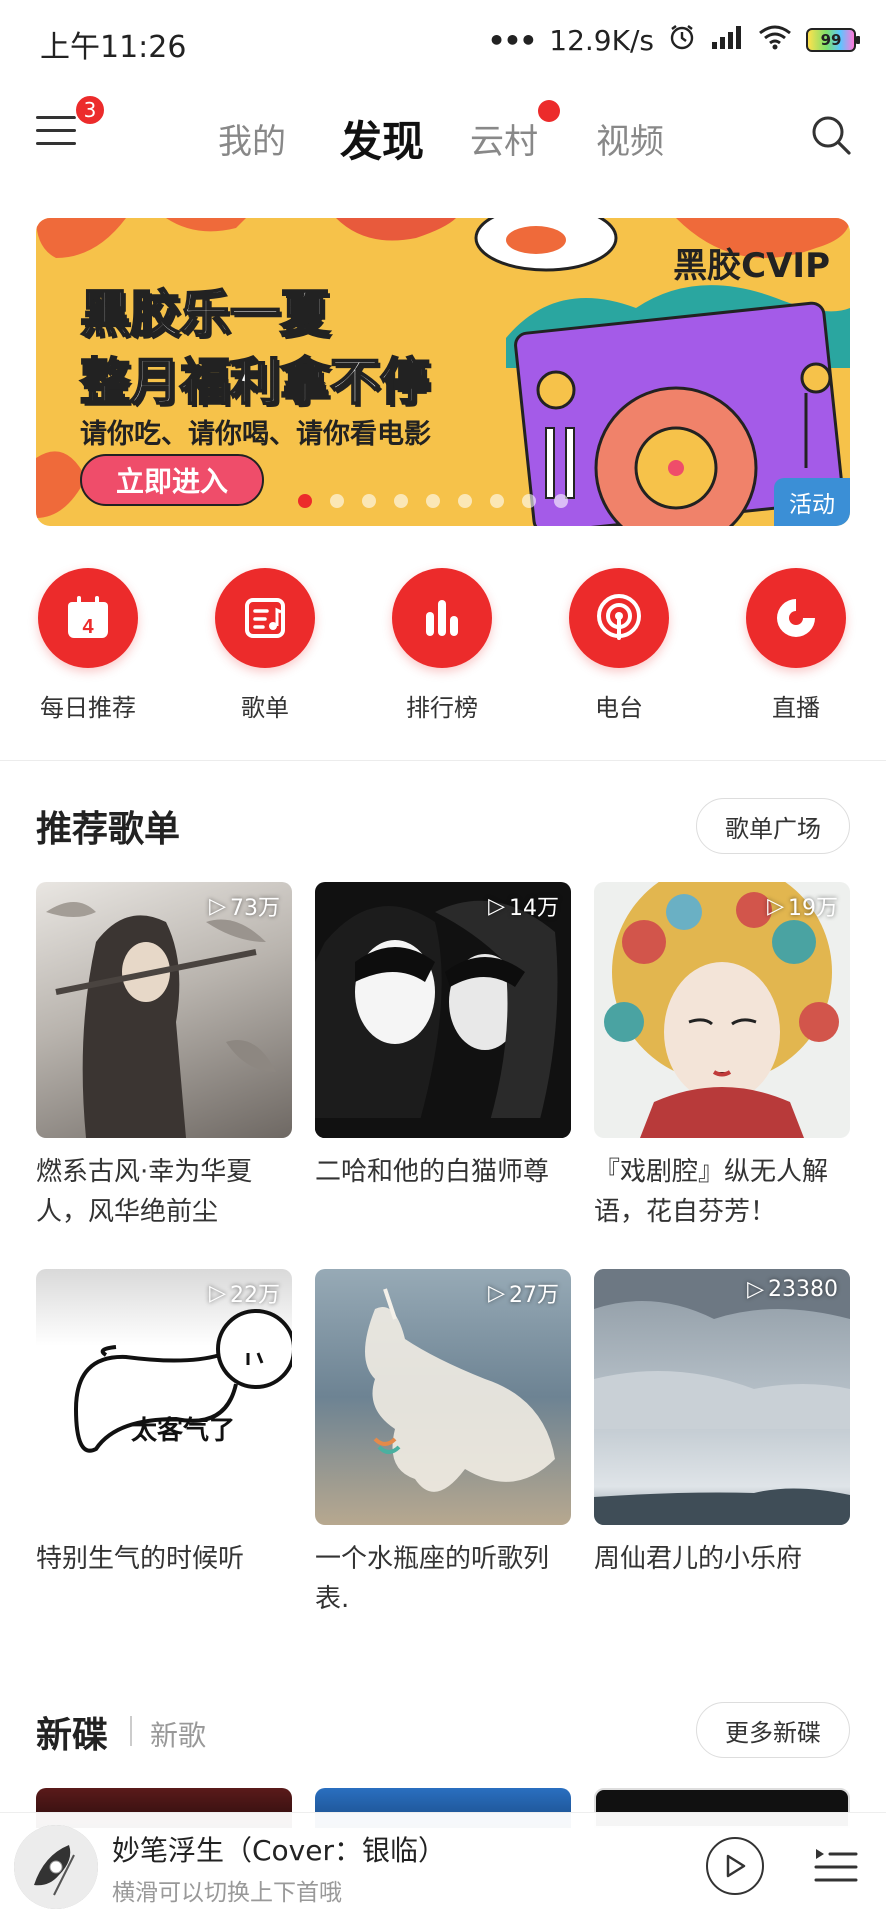 This screenshot has height=1920, width=886. Describe the element at coordinates (722, 1397) in the screenshot. I see `playlist-cover: ▷ 23380` at that location.